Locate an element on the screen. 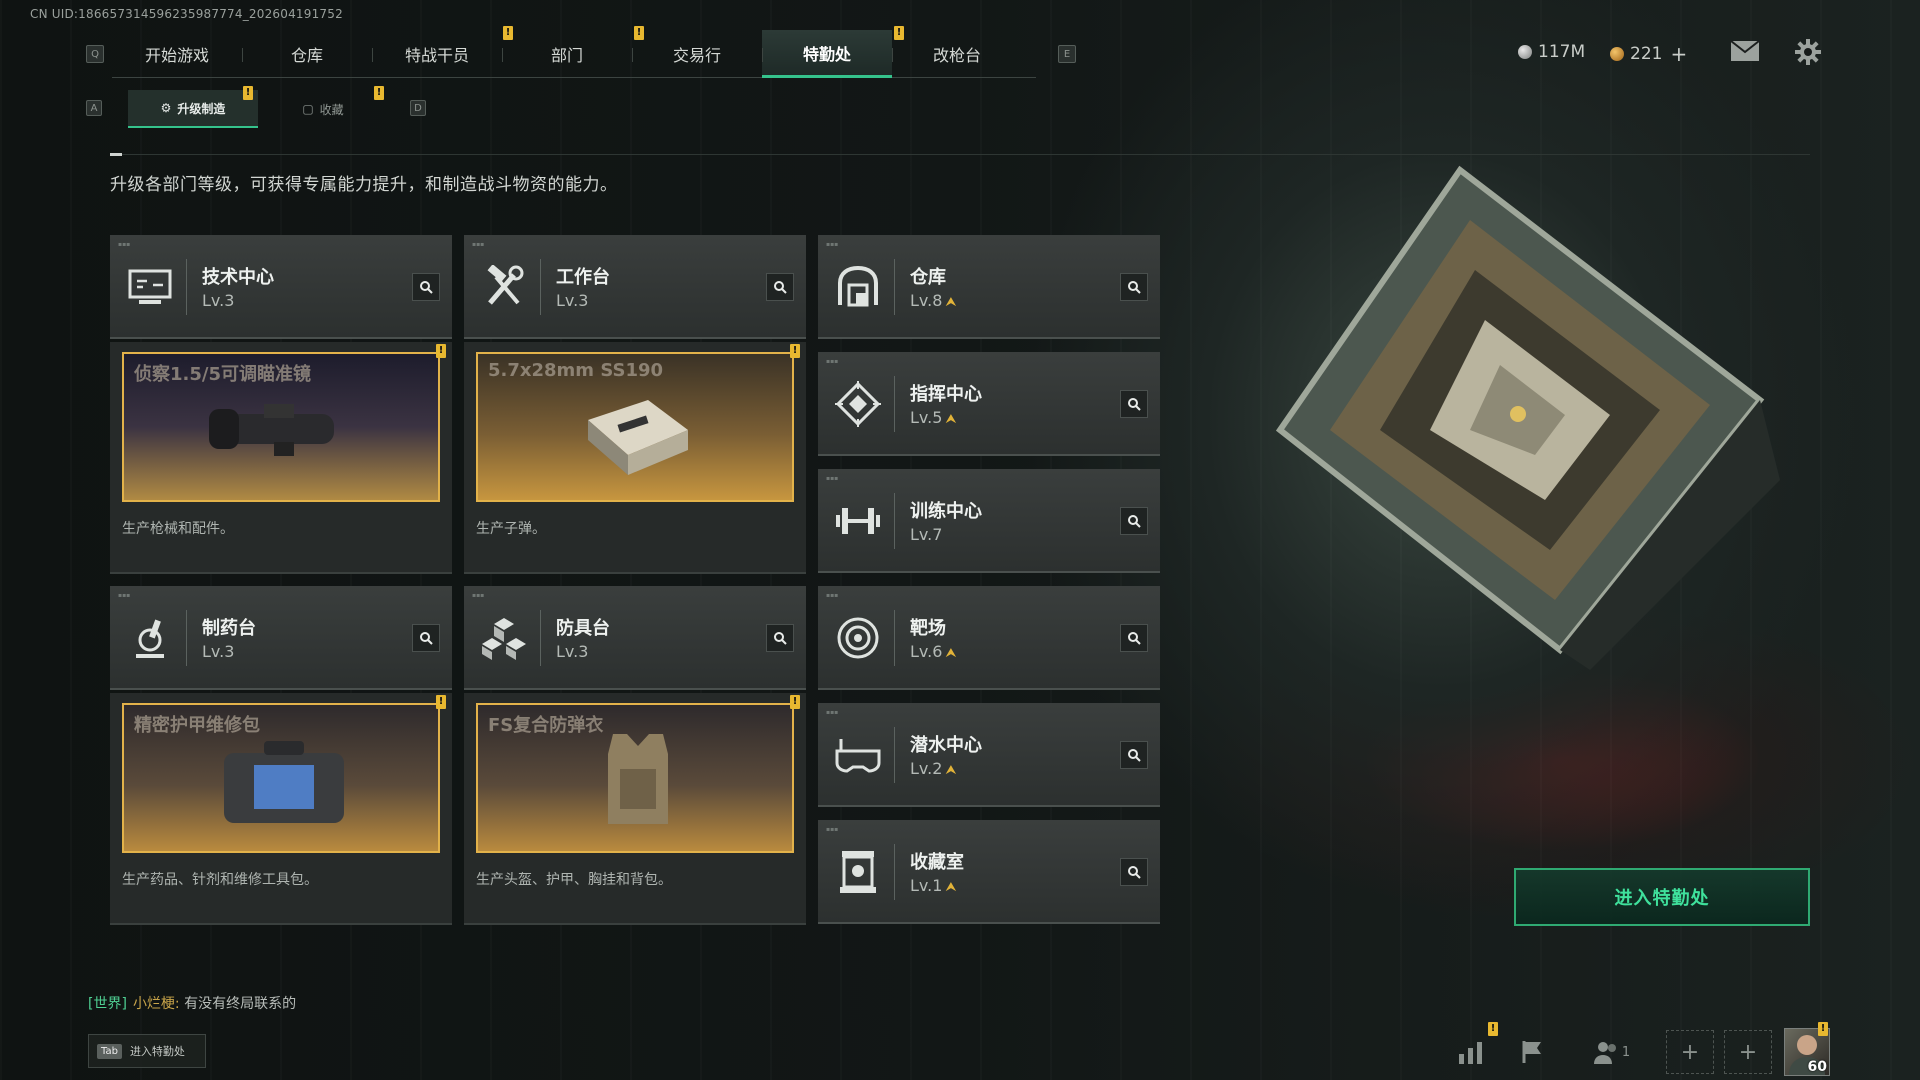 The image size is (1920, 1080). department-name: 仓库 is located at coordinates (928, 277).